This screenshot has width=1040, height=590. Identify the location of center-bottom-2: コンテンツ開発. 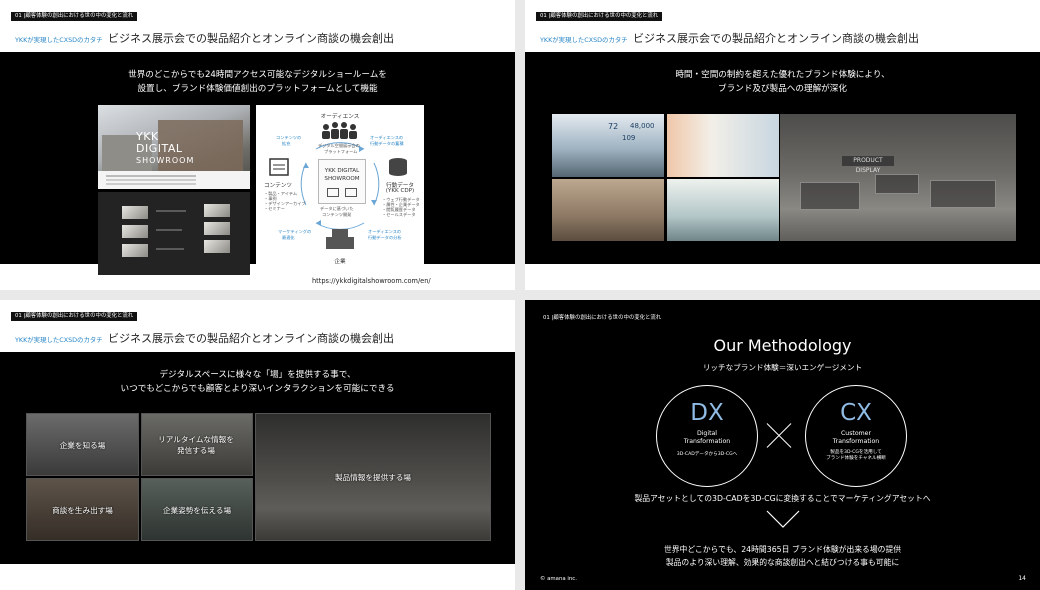
(337, 214).